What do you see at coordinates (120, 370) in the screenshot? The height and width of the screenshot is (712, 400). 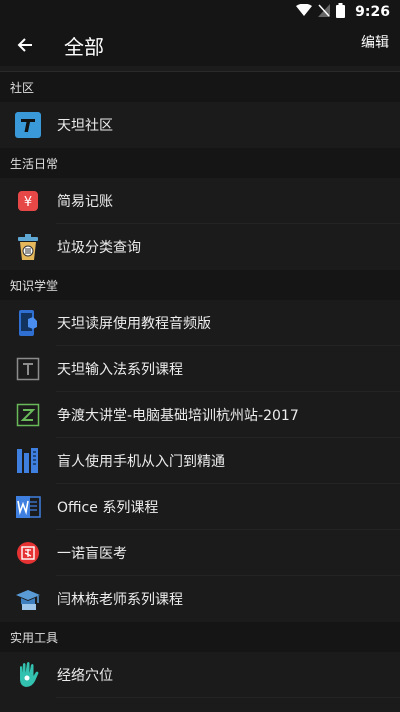 I see `list-item-label: 天坦输入法系列课程` at bounding box center [120, 370].